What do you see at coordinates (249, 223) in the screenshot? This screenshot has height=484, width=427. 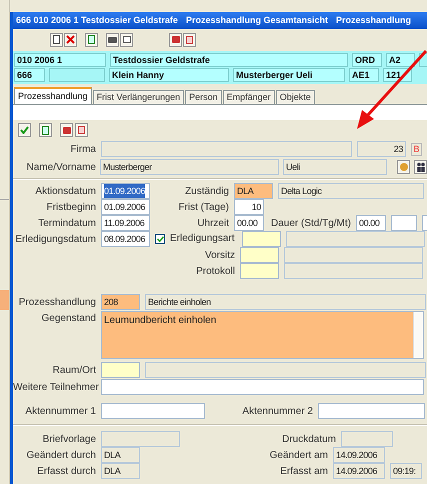 I see `time-field: 00.00` at bounding box center [249, 223].